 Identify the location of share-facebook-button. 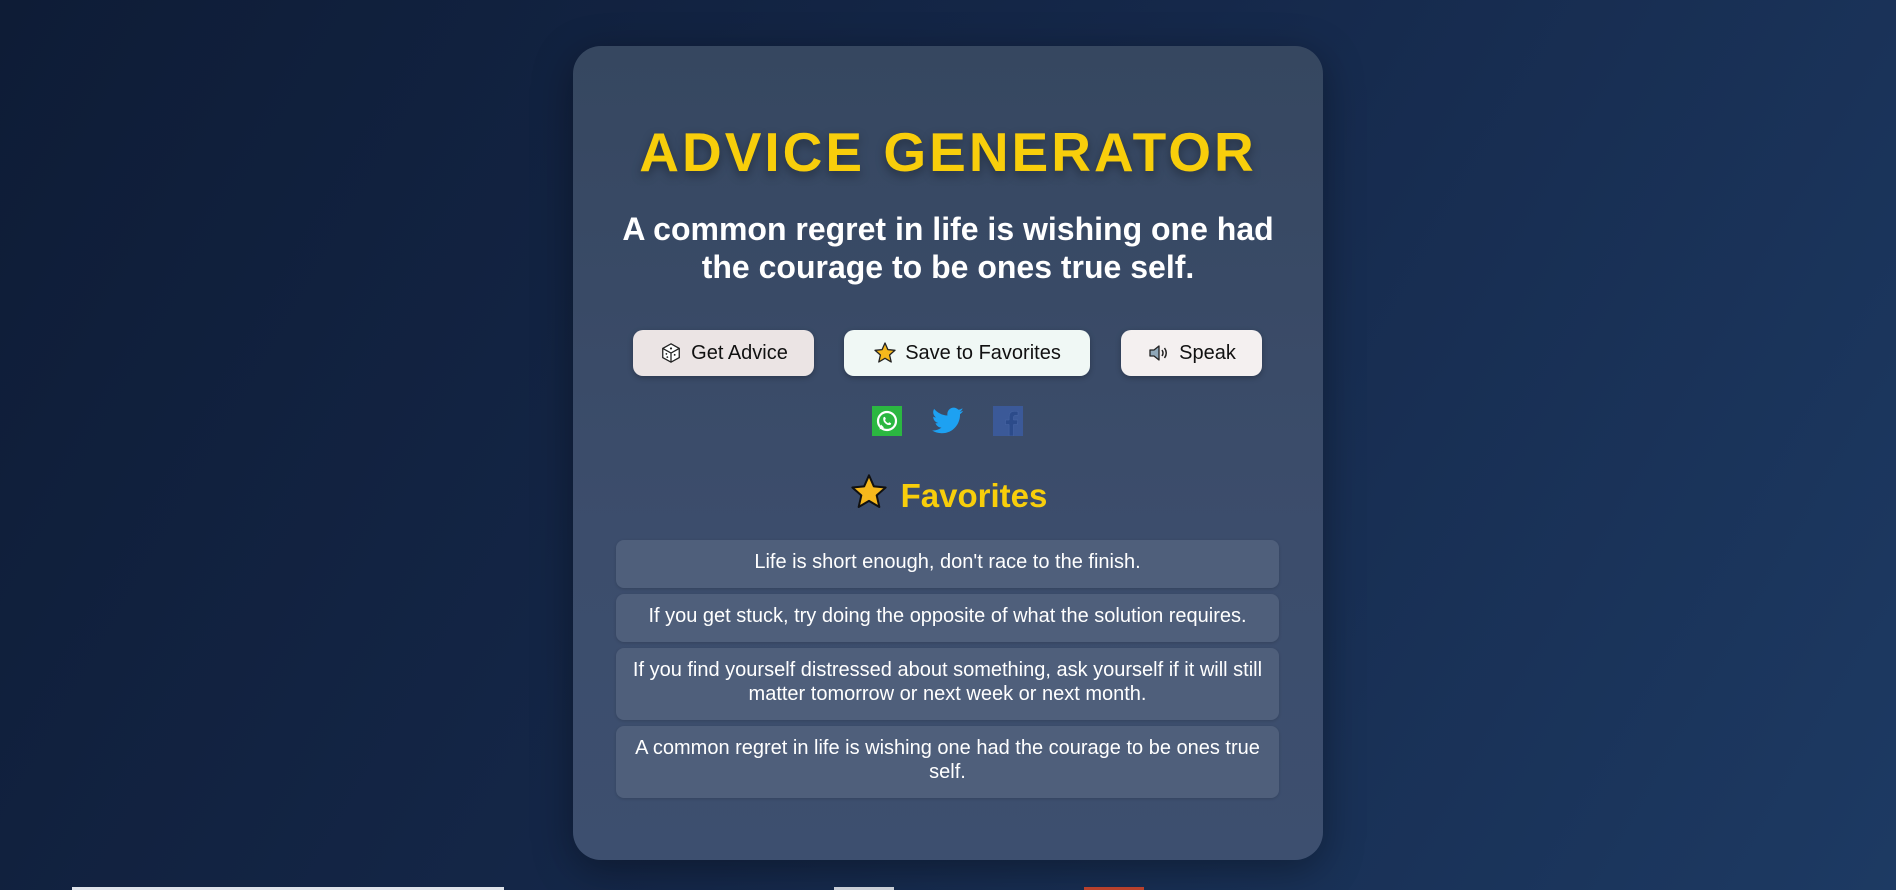
(1008, 421).